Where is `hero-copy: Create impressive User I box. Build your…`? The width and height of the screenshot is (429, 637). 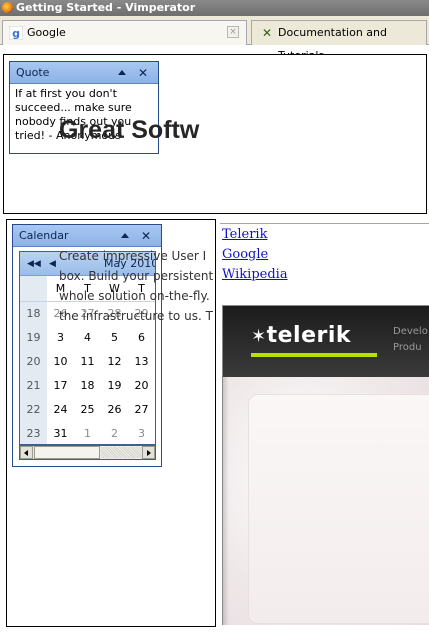 hero-copy: Create impressive User I box. Build your… is located at coordinates (149, 286).